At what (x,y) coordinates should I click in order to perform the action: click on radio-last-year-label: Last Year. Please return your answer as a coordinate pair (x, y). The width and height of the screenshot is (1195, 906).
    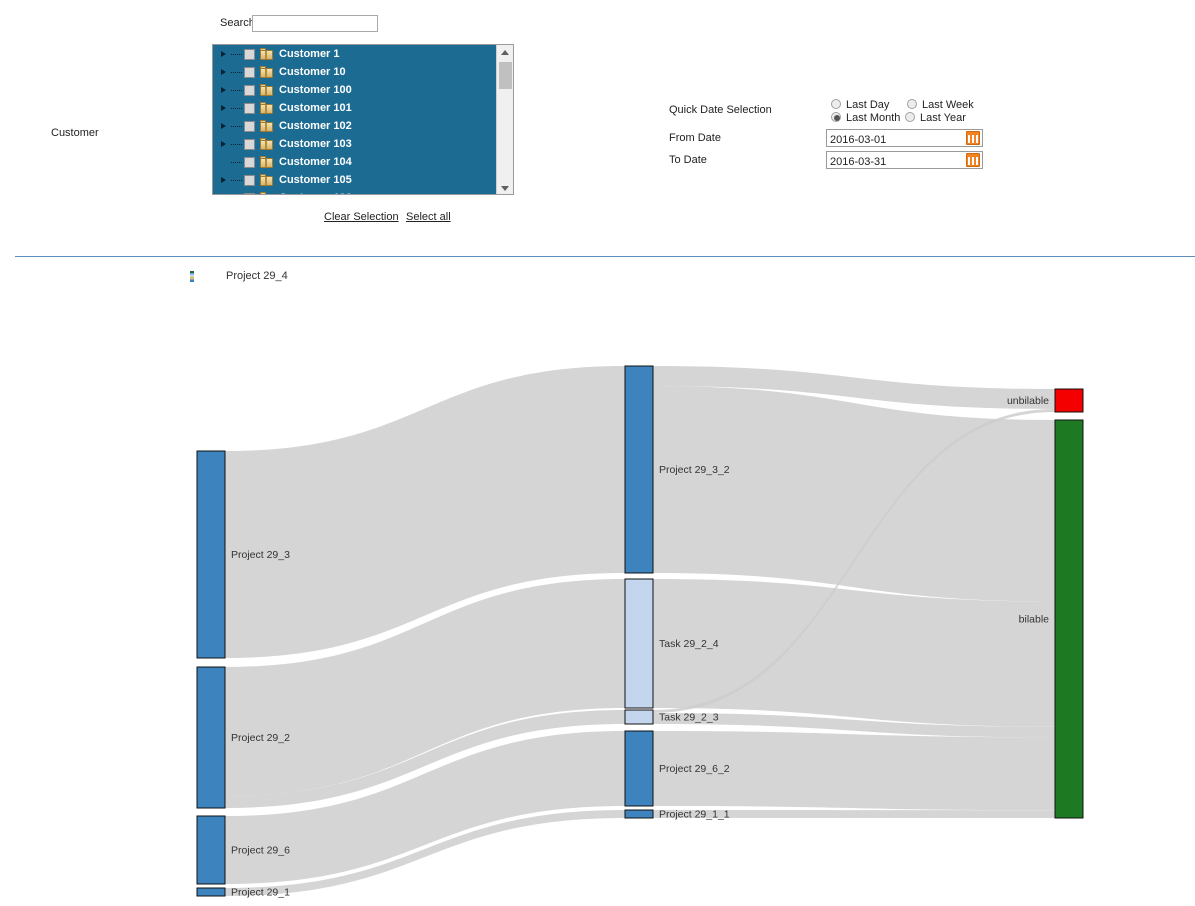
    Looking at the image, I should click on (943, 118).